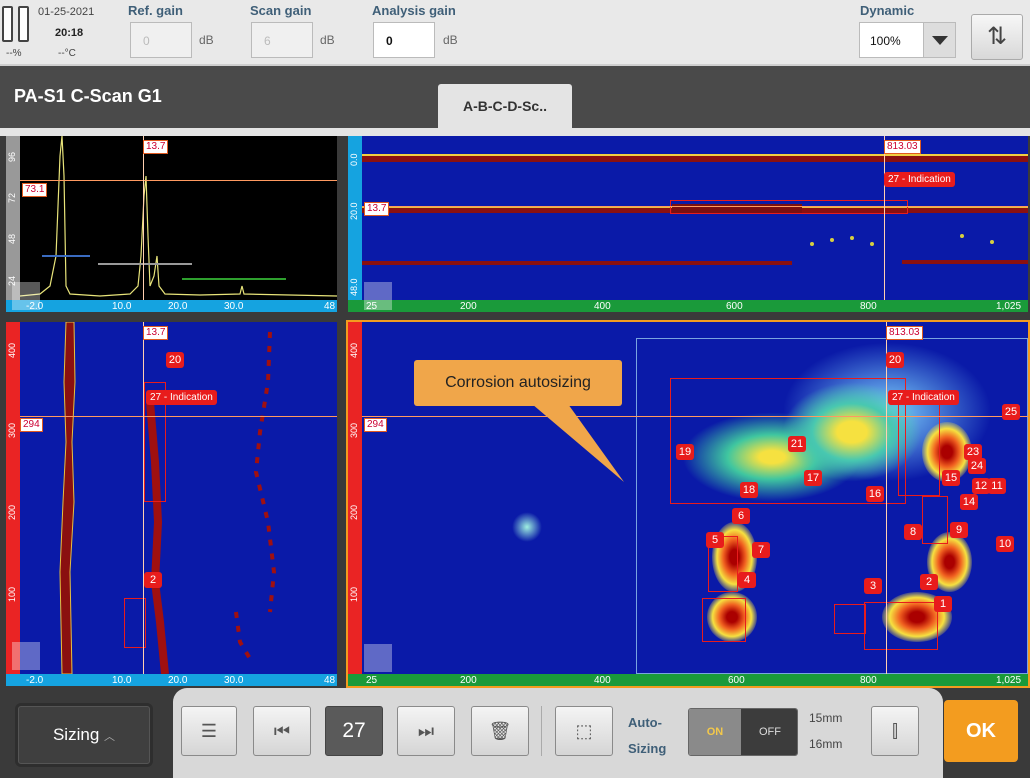  I want to click on ref-gain-unit: dB, so click(206, 40).